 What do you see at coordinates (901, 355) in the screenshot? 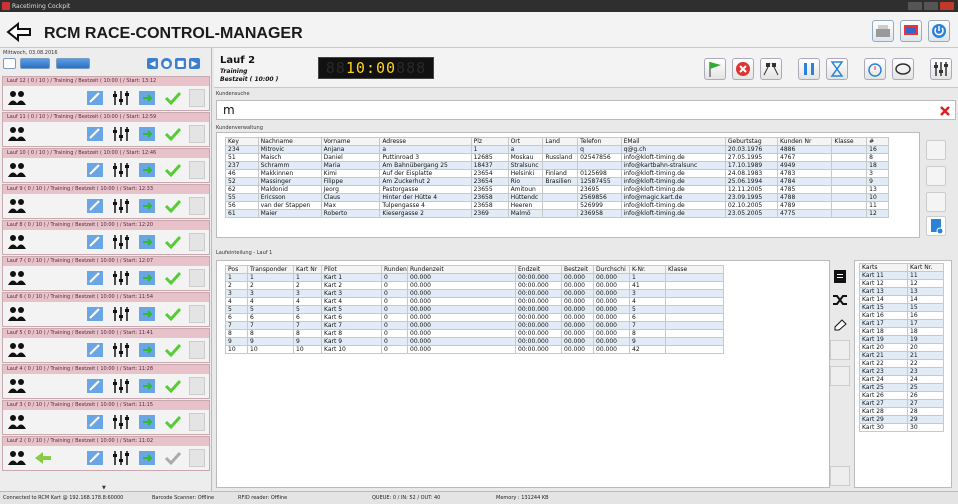
I see `kart-row: Kart 21 21` at bounding box center [901, 355].